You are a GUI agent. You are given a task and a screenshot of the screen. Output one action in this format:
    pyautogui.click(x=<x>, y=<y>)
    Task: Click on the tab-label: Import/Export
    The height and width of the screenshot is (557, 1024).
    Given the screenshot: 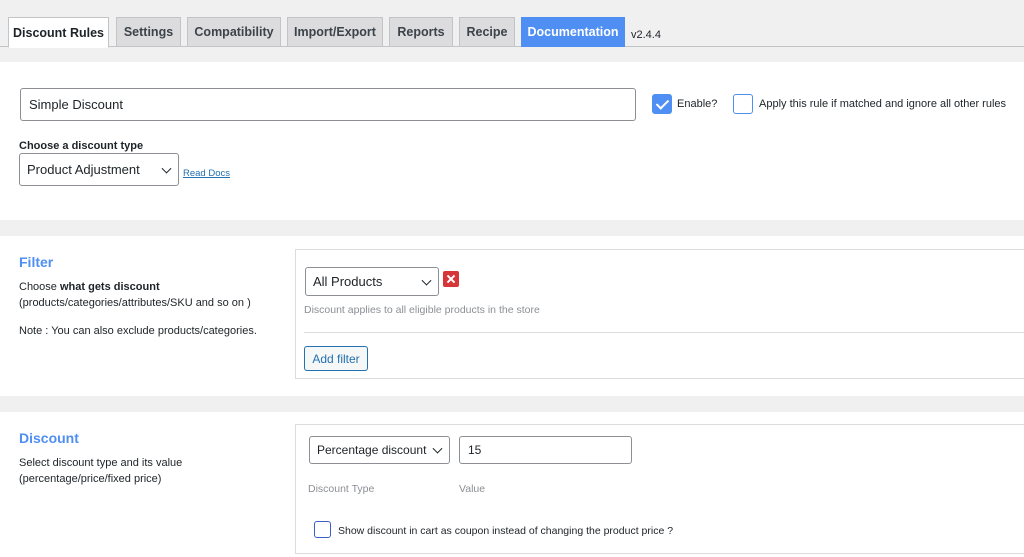 What is the action you would take?
    pyautogui.click(x=335, y=32)
    